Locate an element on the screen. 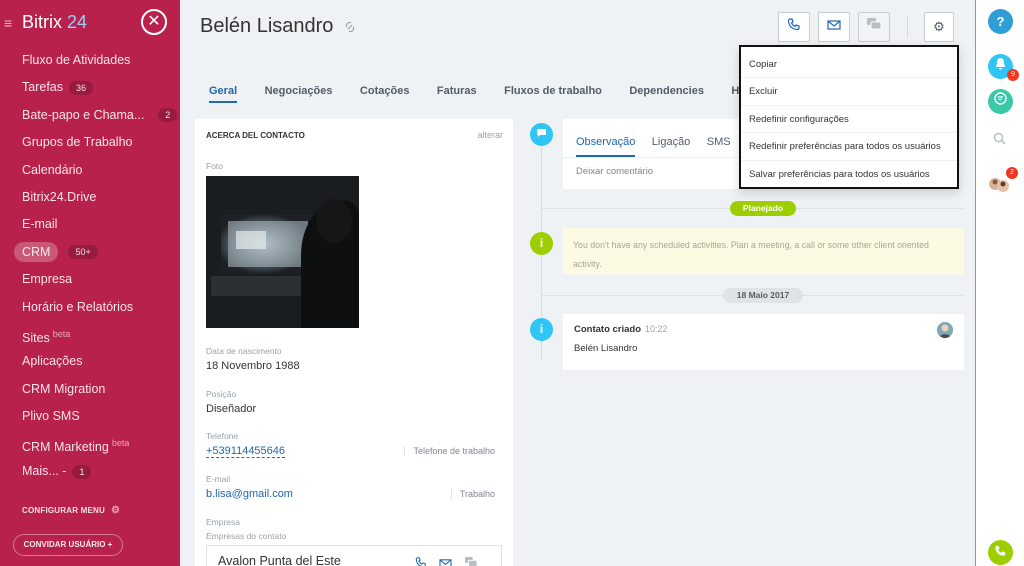  email-link: b.lisa@gmail.com is located at coordinates (249, 494).